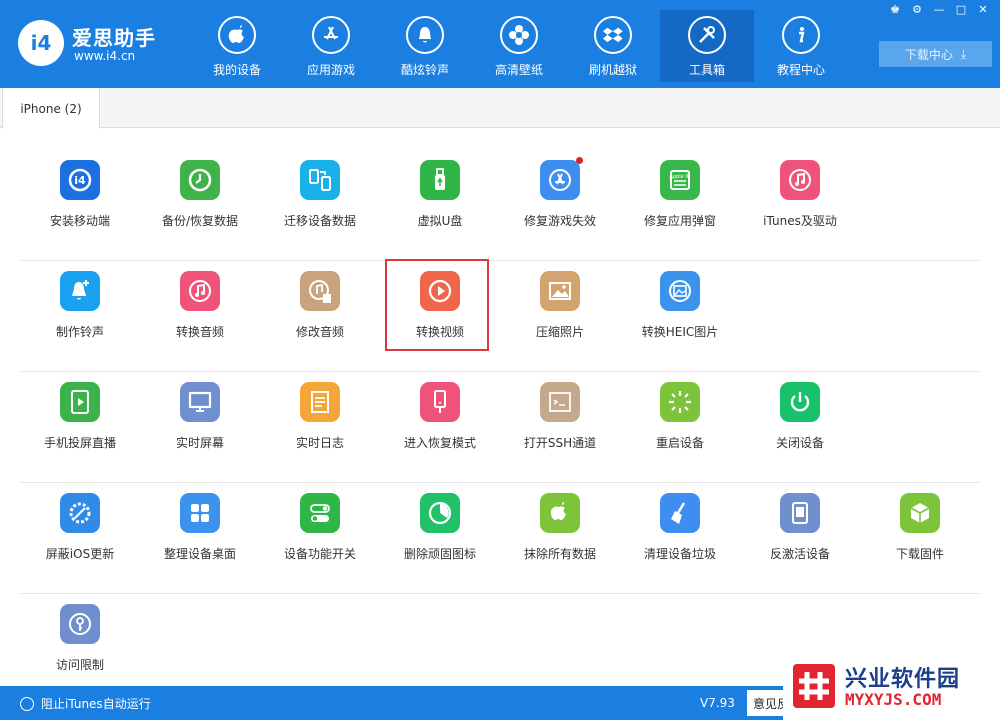 Image resolution: width=1000 pixels, height=720 pixels. I want to click on tool-terminal: 打开SSH通道, so click(560, 427).